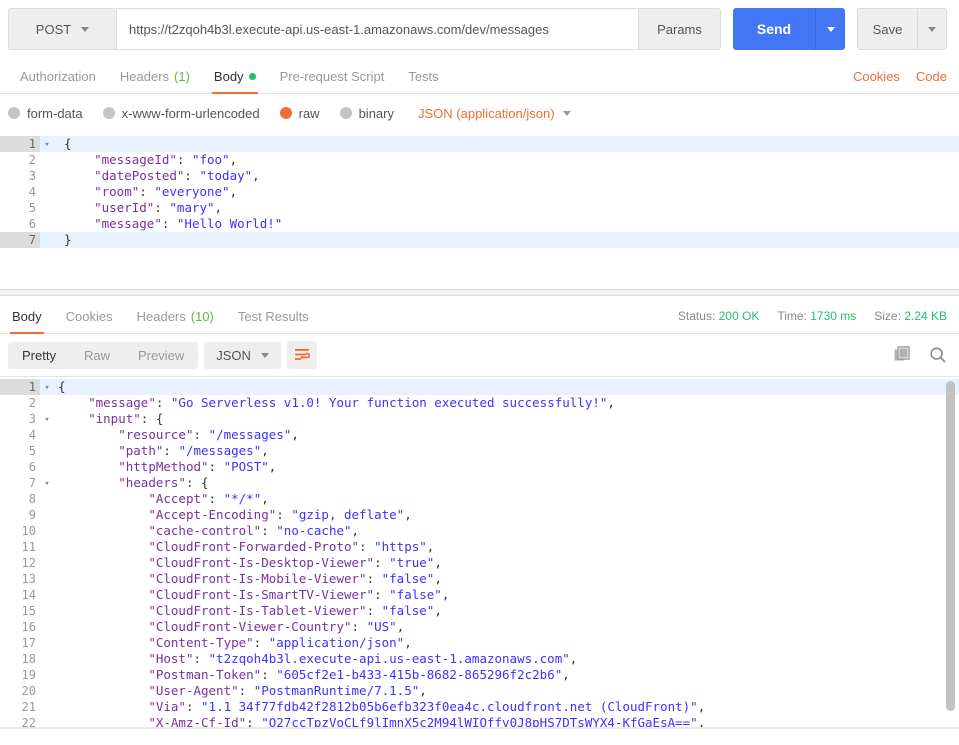 The image size is (959, 745). What do you see at coordinates (299, 113) in the screenshot?
I see `body-type-raw: raw` at bounding box center [299, 113].